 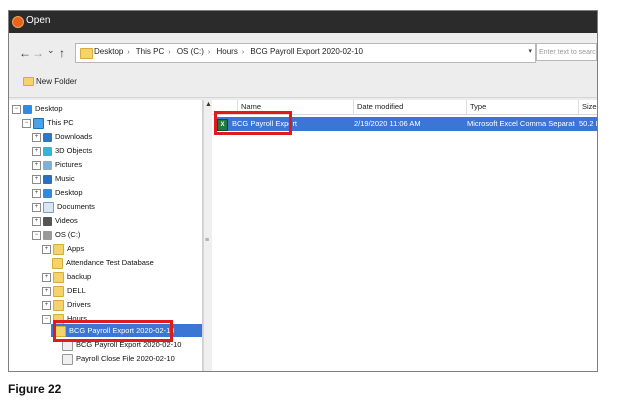 What do you see at coordinates (69, 164) in the screenshot?
I see `tree-label: Pictures` at bounding box center [69, 164].